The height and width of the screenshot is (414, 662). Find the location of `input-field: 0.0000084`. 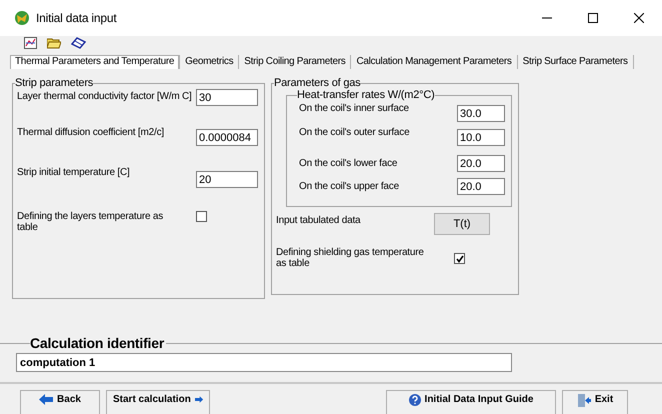

input-field: 0.0000084 is located at coordinates (227, 137).